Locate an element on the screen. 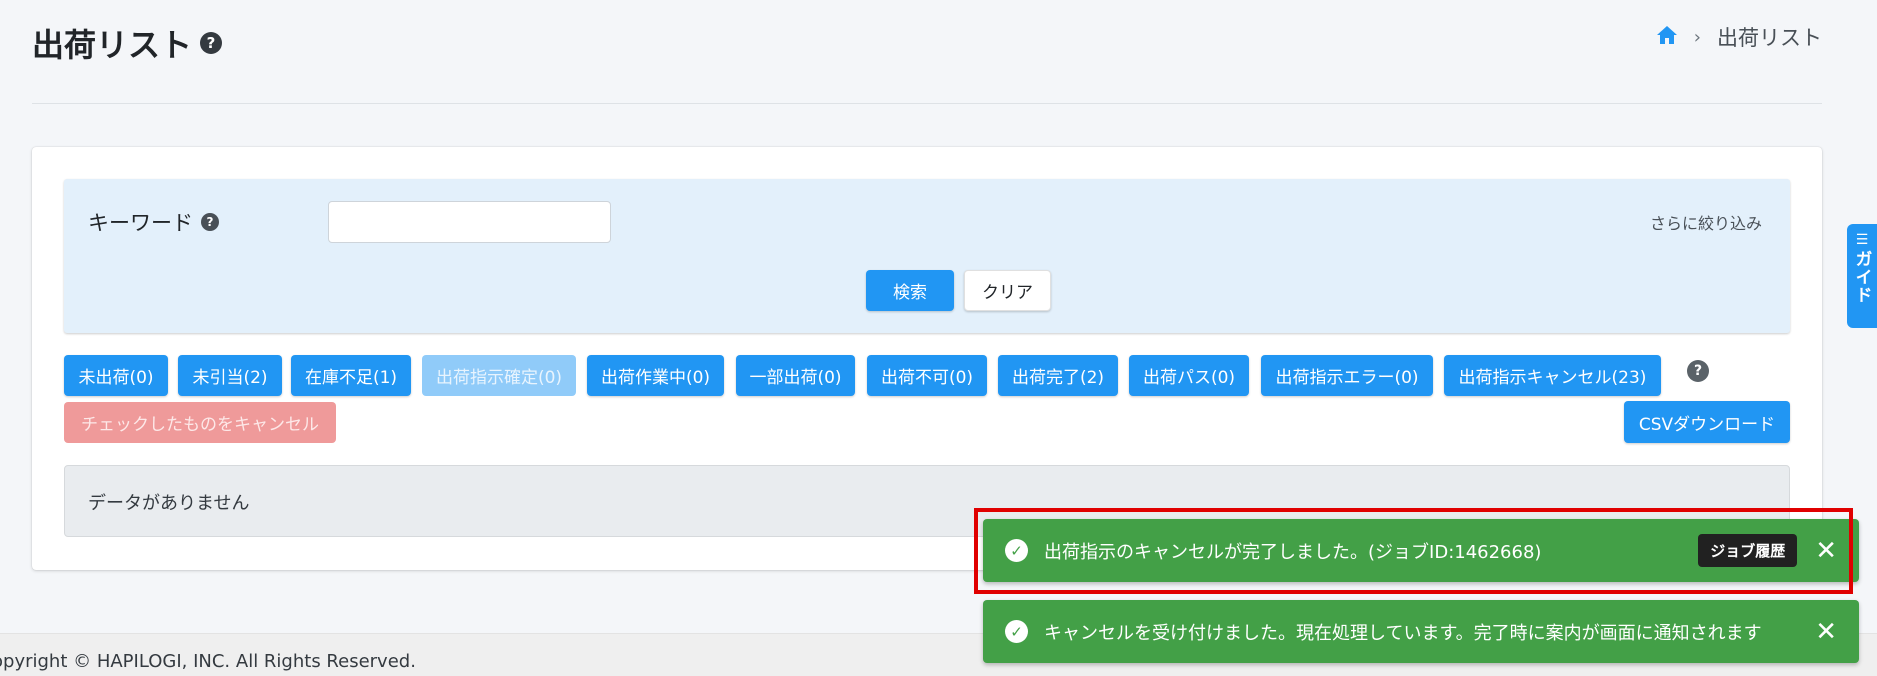 The image size is (1877, 676). breadcrumb: › 出荷リスト is located at coordinates (1739, 37).